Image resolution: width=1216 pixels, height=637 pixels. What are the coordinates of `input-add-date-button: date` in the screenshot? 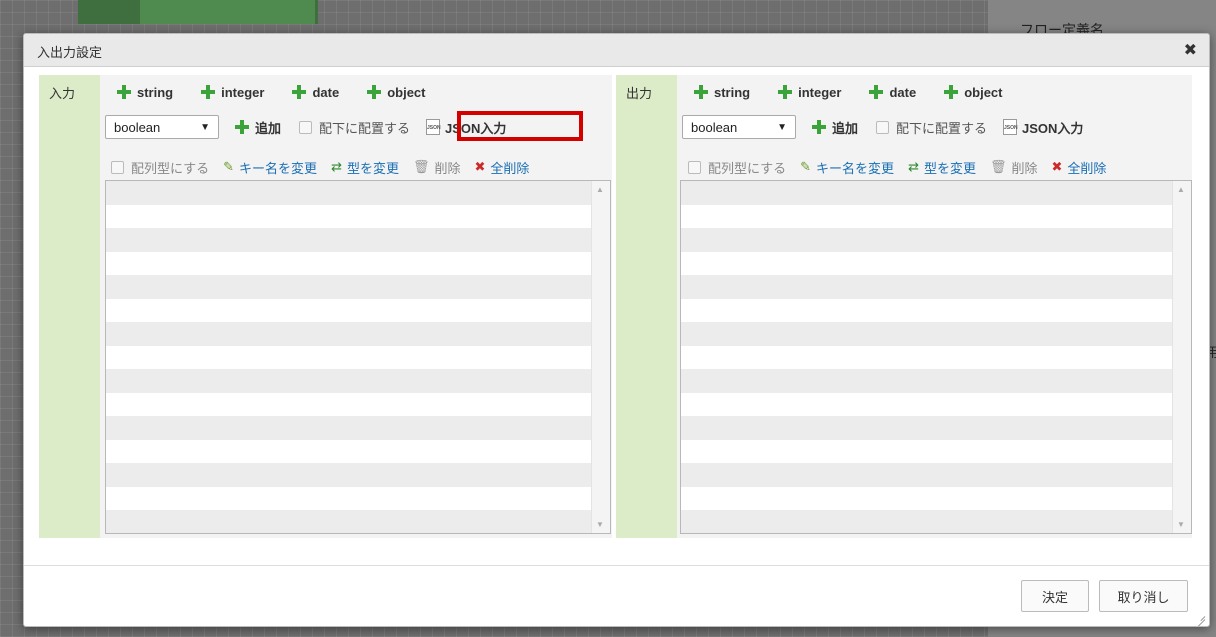 It's located at (315, 92).